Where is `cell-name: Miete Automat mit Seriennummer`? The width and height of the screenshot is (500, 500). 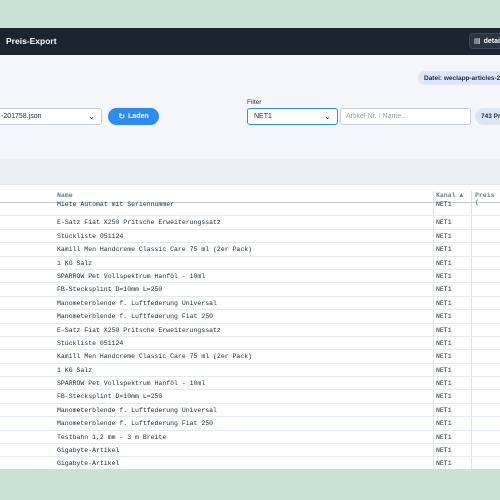 cell-name: Miete Automat mit Seriennummer is located at coordinates (116, 204).